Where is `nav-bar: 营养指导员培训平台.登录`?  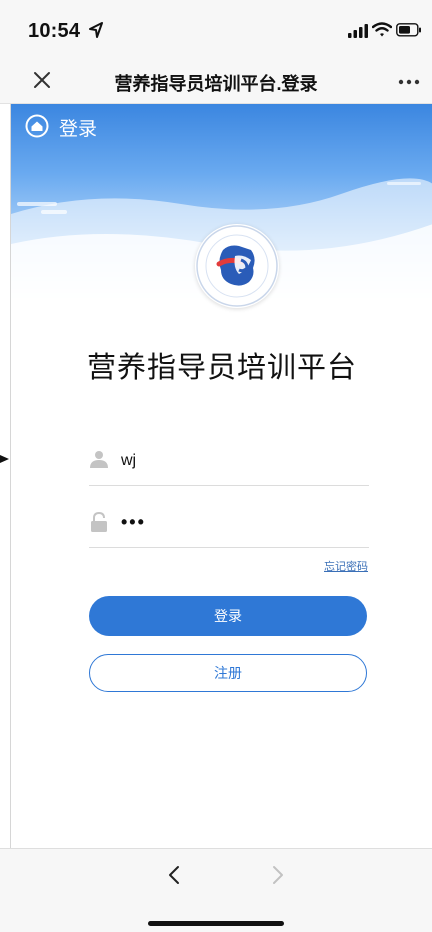 nav-bar: 营养指导员培训平台.登录 is located at coordinates (216, 81).